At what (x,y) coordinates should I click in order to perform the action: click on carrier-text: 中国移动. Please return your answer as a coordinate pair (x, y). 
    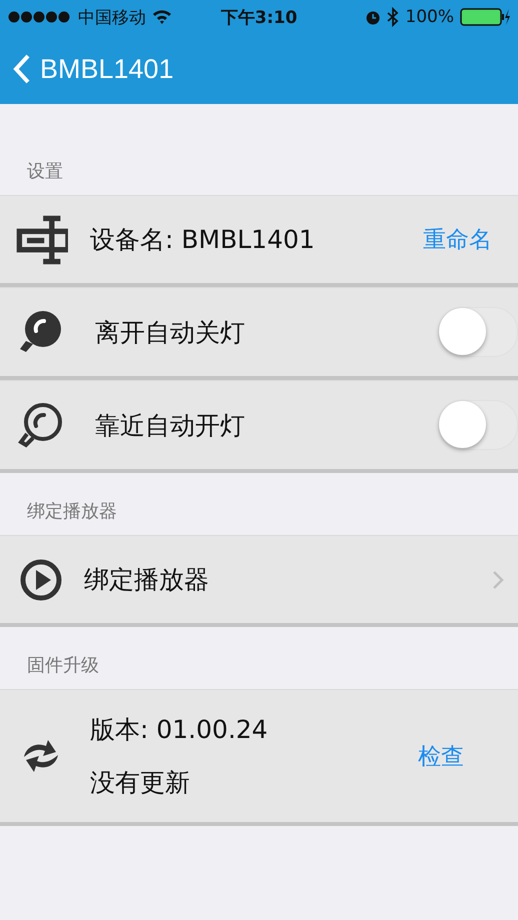
    Looking at the image, I should click on (112, 17).